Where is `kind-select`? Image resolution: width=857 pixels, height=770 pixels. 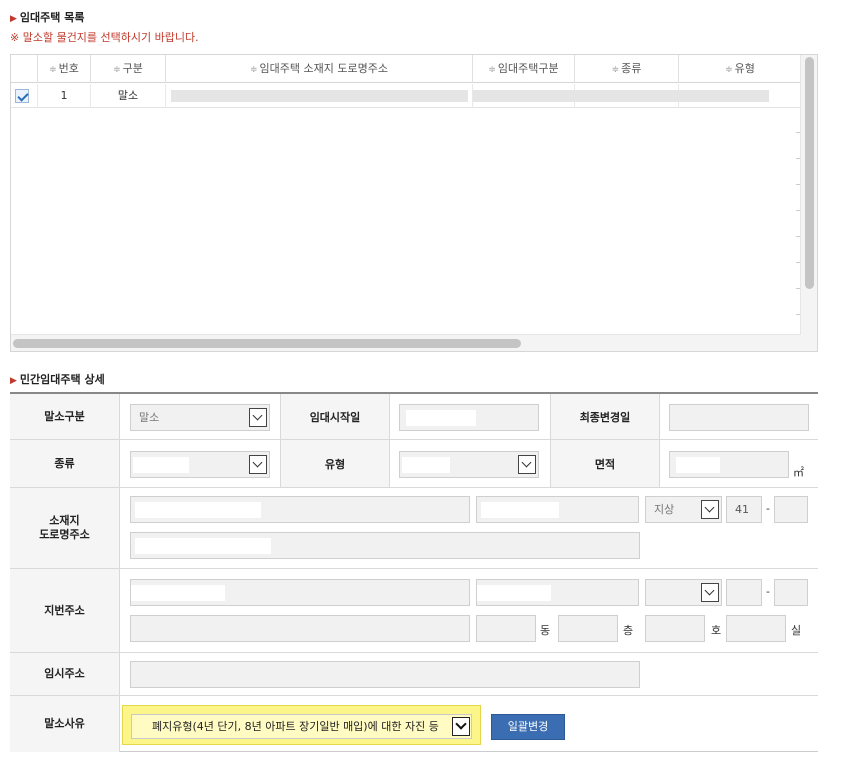
kind-select is located at coordinates (200, 464).